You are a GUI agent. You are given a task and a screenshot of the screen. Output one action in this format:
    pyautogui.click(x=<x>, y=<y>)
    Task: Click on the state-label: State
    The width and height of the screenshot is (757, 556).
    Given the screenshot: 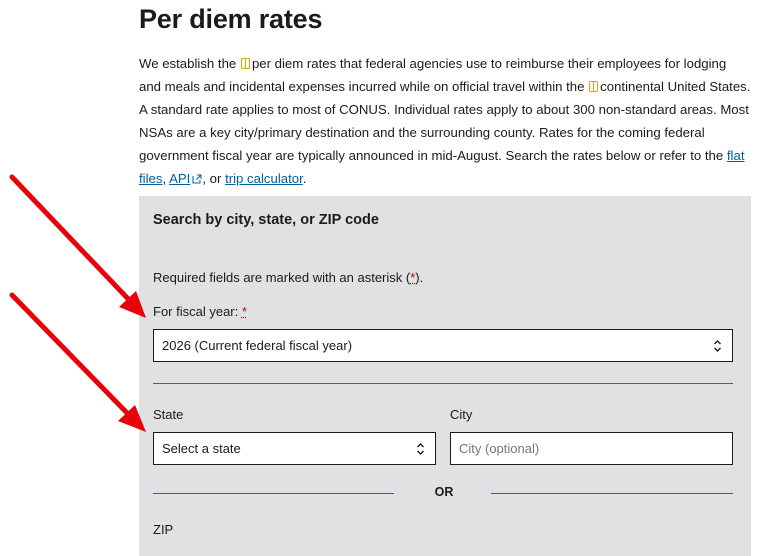 What is the action you would take?
    pyautogui.click(x=168, y=414)
    